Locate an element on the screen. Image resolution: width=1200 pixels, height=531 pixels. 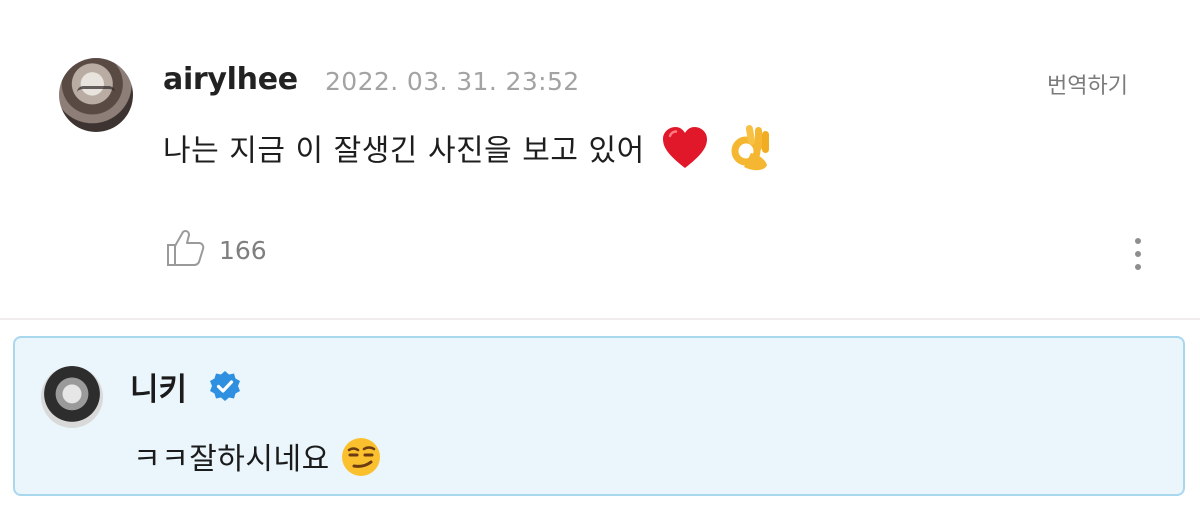
user-avatar is located at coordinates (96, 95).